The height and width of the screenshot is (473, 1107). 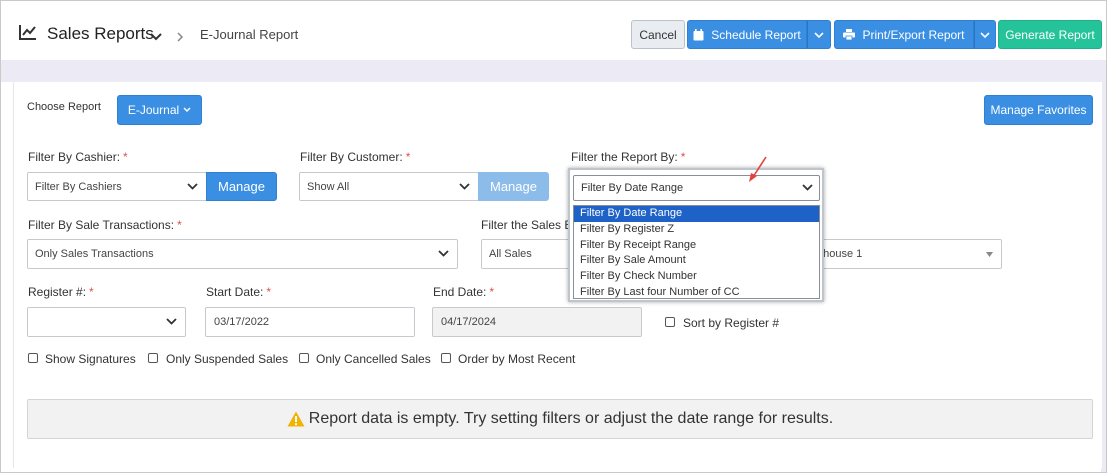 I want to click on cancel-label: Cancel, so click(x=658, y=34).